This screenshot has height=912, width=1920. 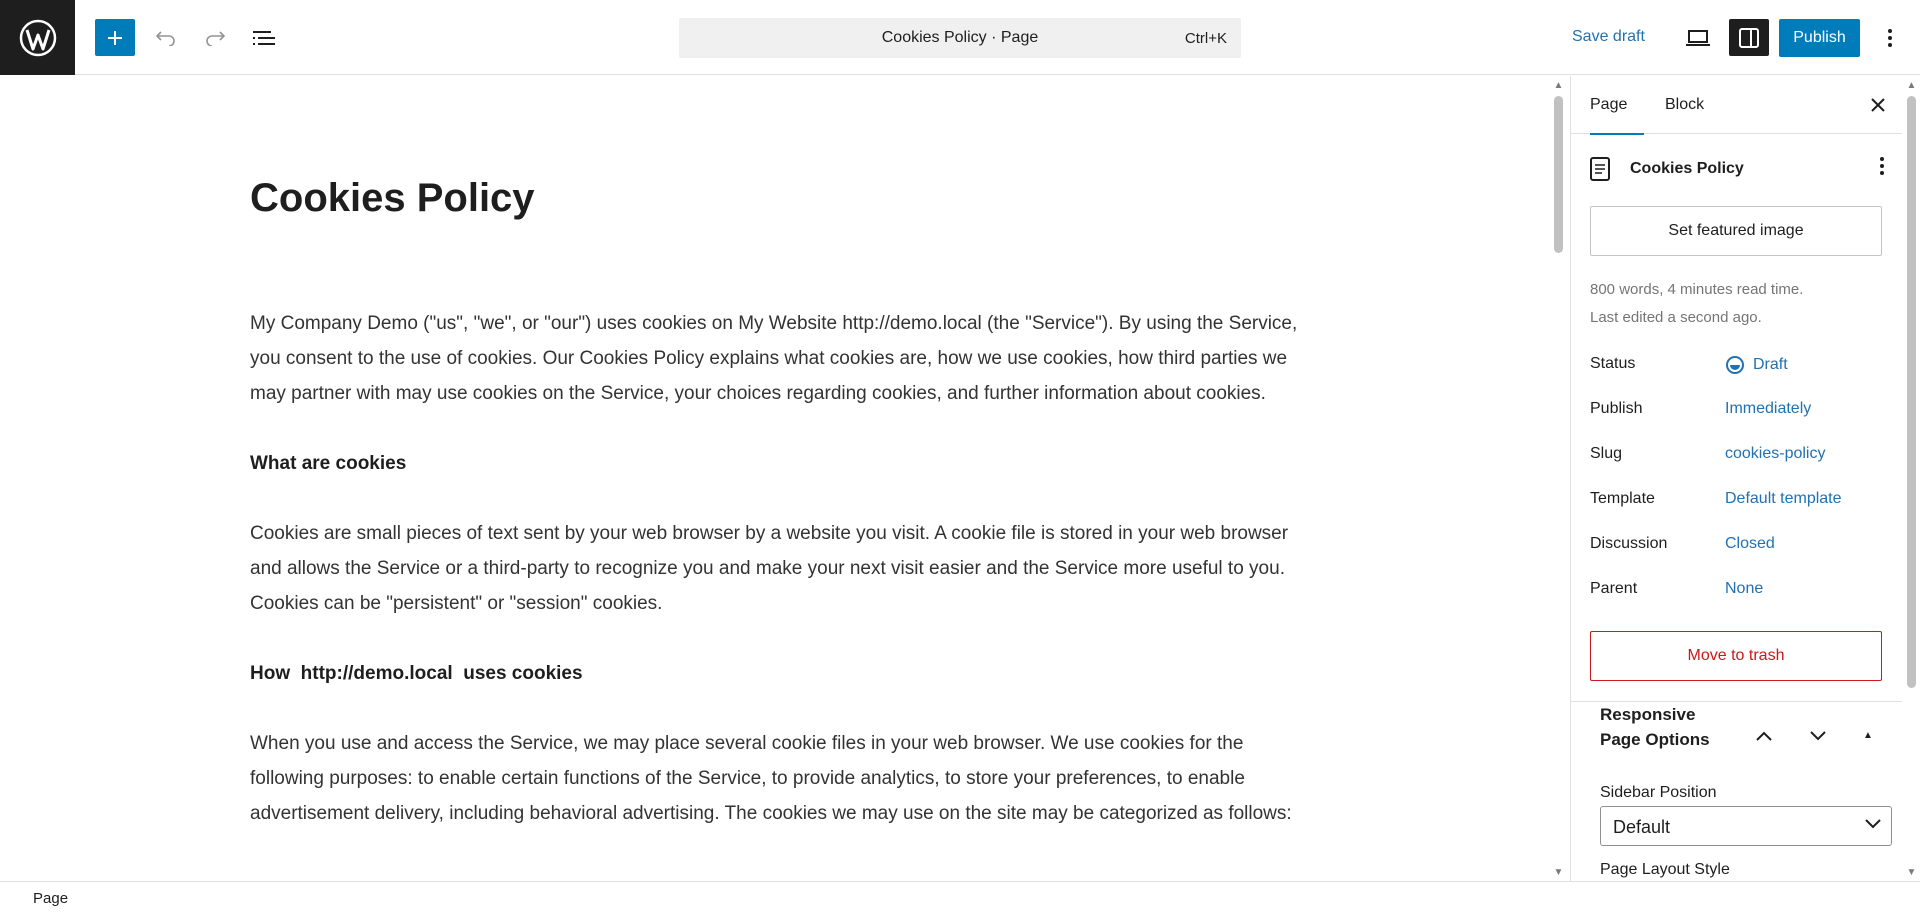 I want to click on post-summary-card: Cookies Policy, so click(x=1740, y=169).